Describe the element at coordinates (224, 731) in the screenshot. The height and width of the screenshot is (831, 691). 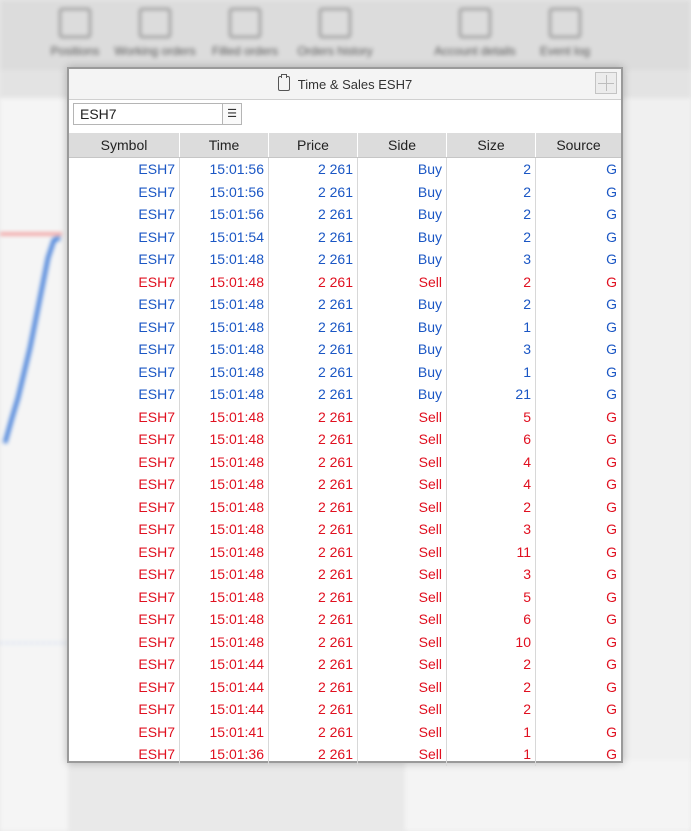
I see `cell-time: 15:01:41` at that location.